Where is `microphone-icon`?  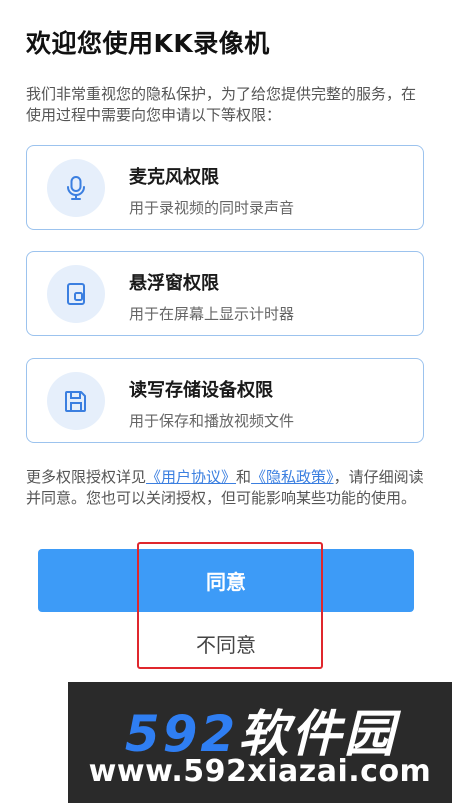
microphone-icon is located at coordinates (76, 188).